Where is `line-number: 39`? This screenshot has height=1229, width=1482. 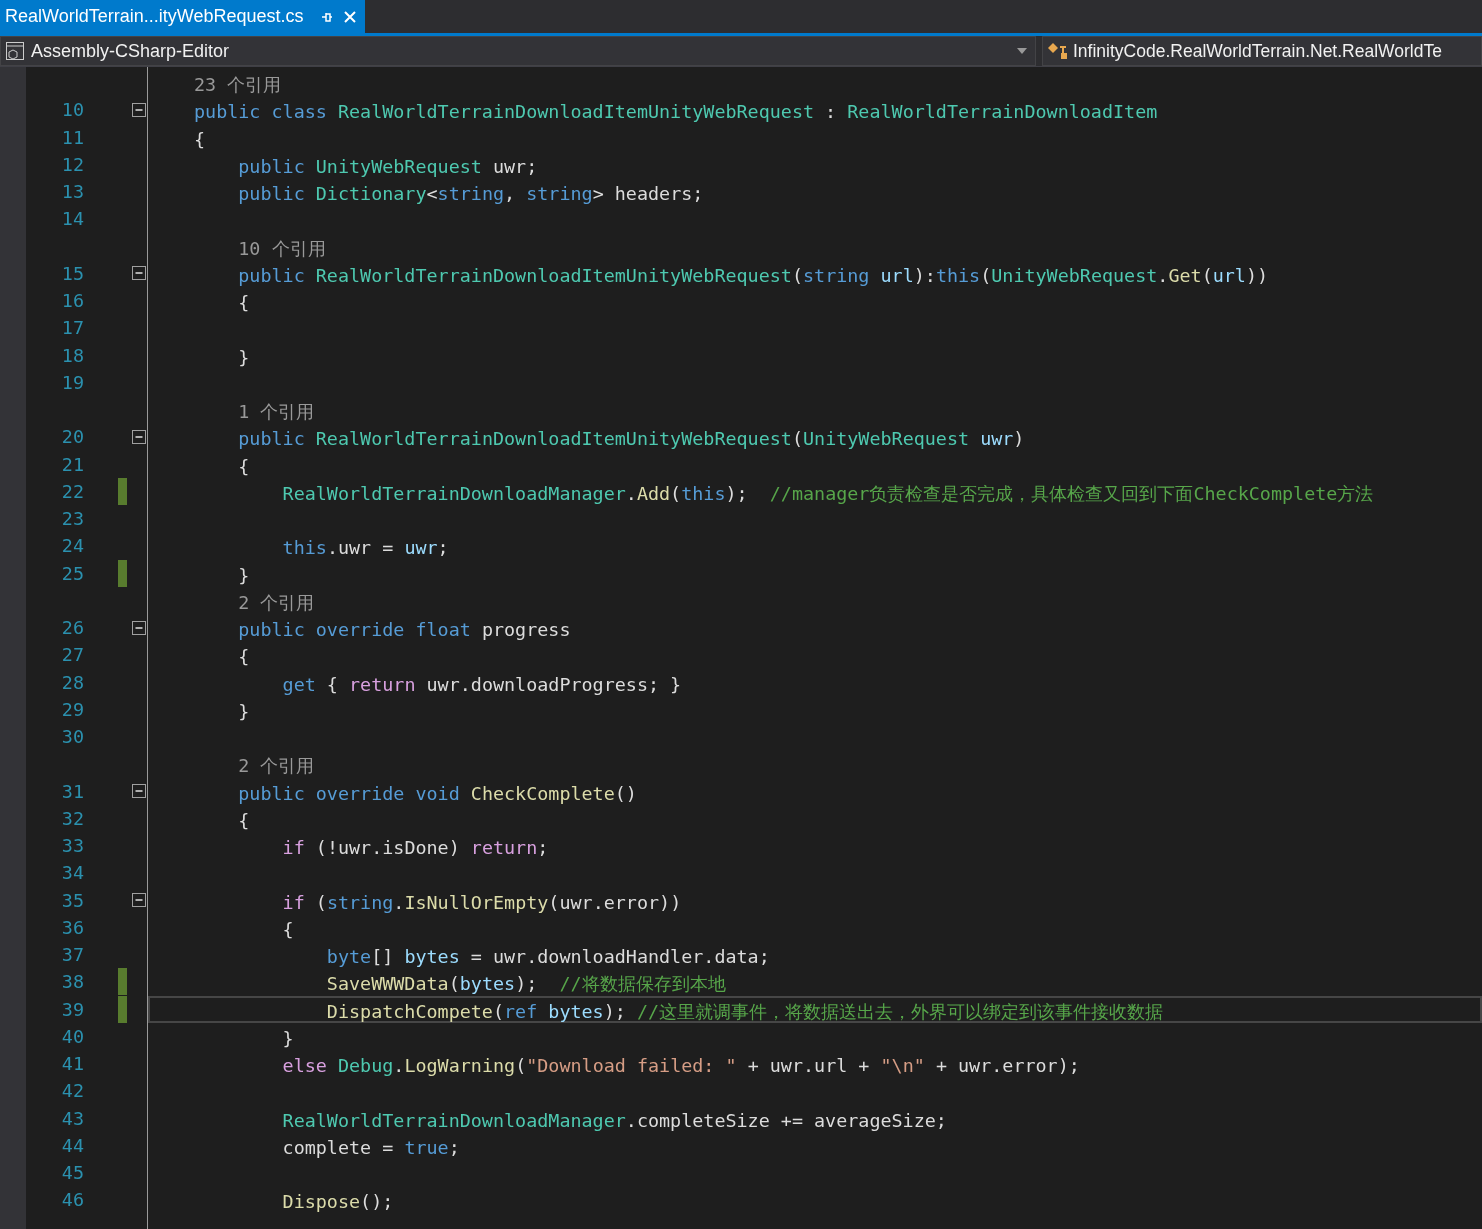 line-number: 39 is located at coordinates (72, 1009).